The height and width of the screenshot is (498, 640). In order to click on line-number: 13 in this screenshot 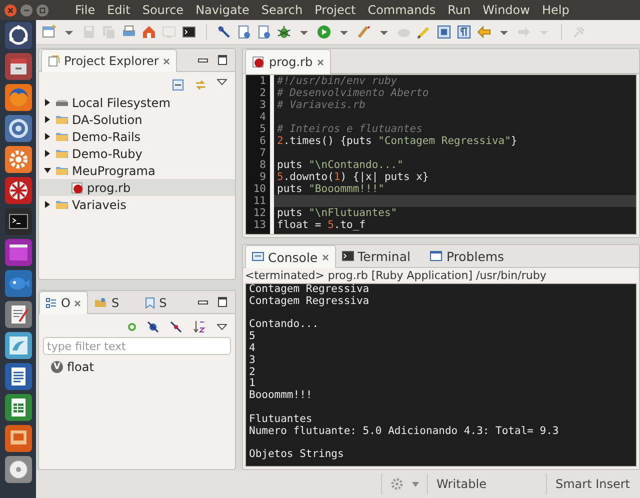, I will do `click(259, 225)`.